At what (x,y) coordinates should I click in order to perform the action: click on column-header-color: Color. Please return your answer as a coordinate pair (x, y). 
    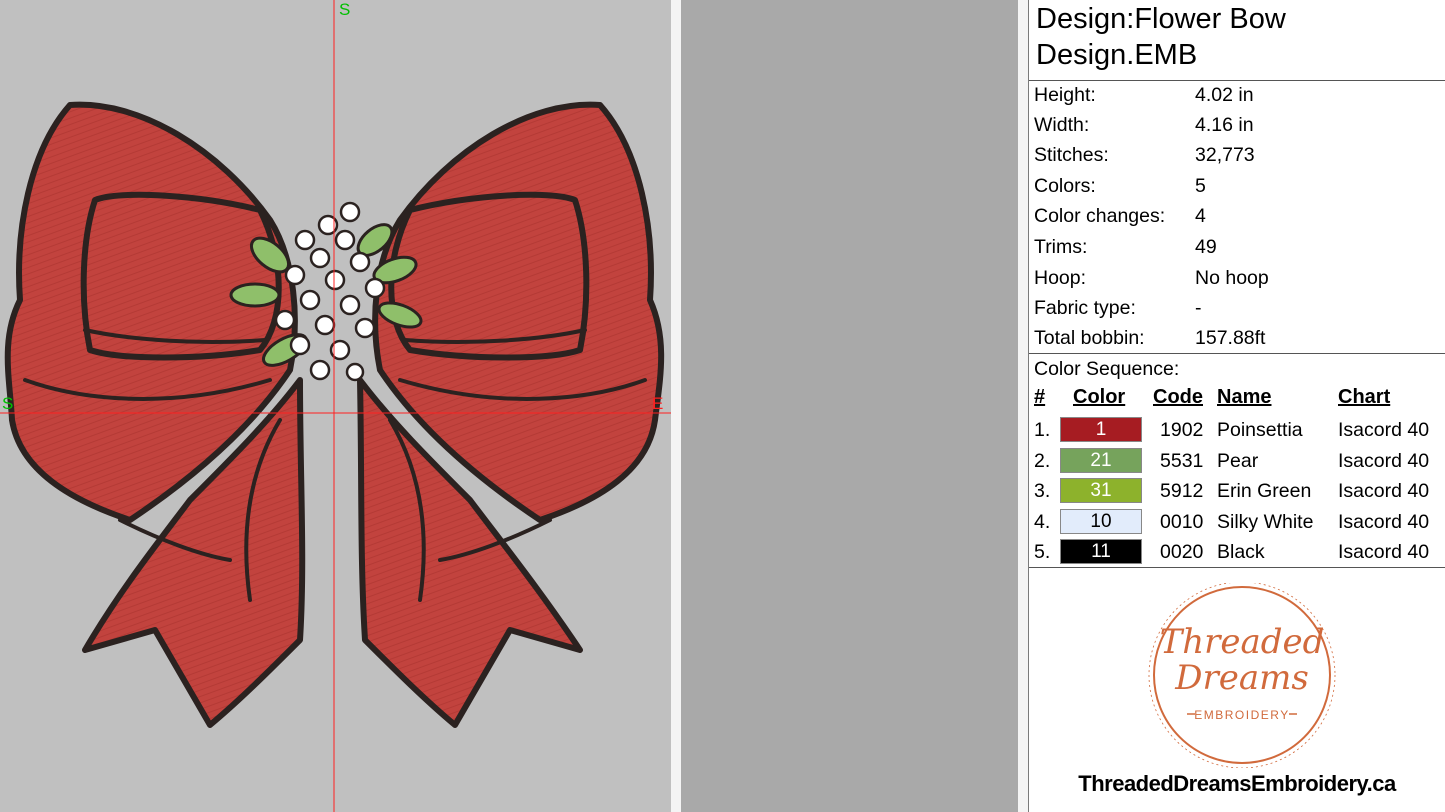
    Looking at the image, I should click on (1099, 397).